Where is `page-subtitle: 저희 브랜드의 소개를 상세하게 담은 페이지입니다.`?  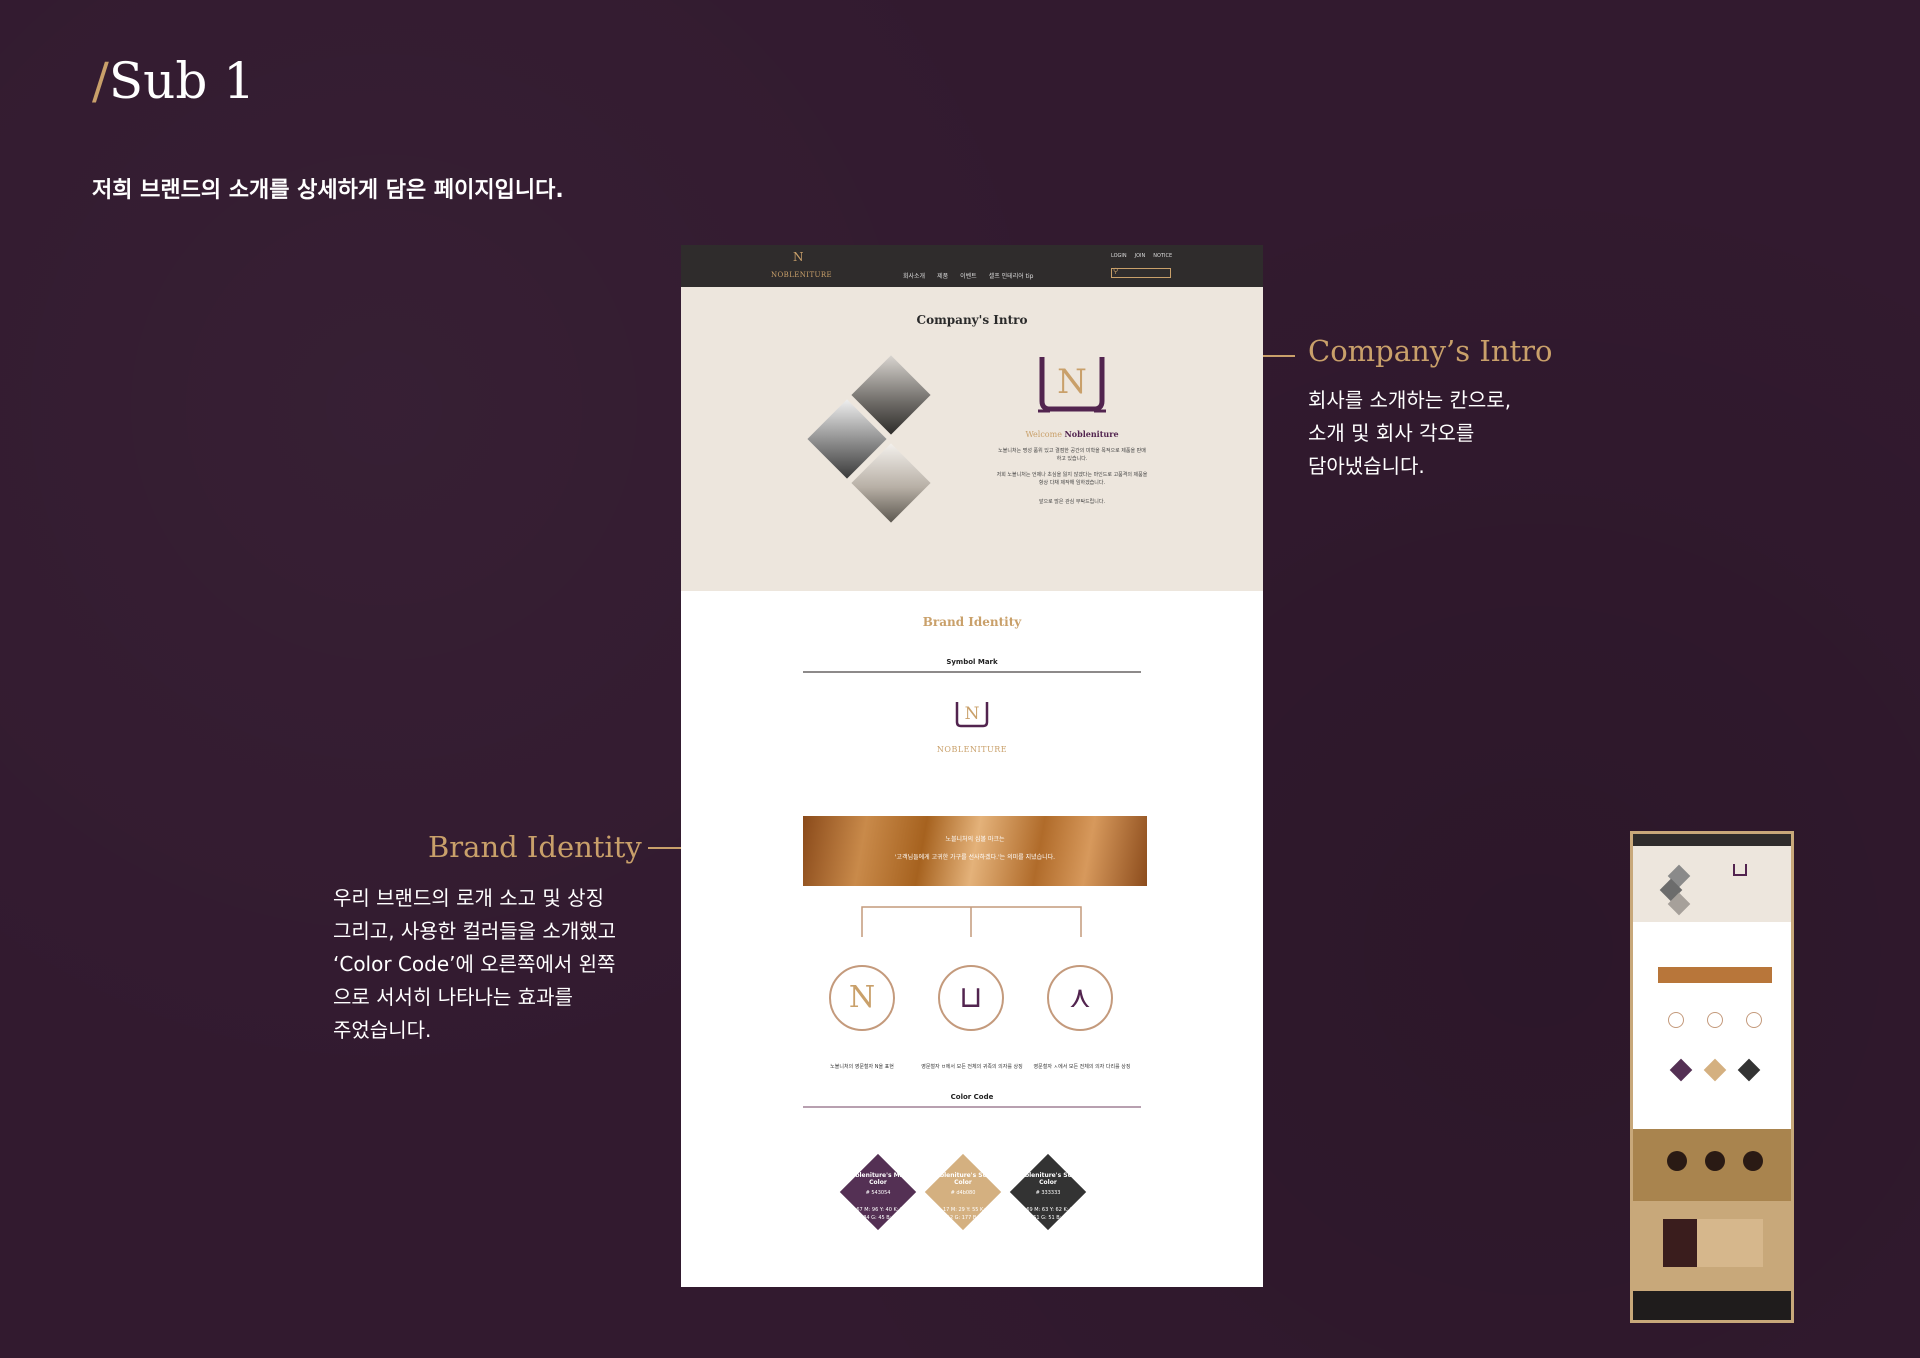
page-subtitle: 저희 브랜드의 소개를 상세하게 담은 페이지입니다. is located at coordinates (328, 190).